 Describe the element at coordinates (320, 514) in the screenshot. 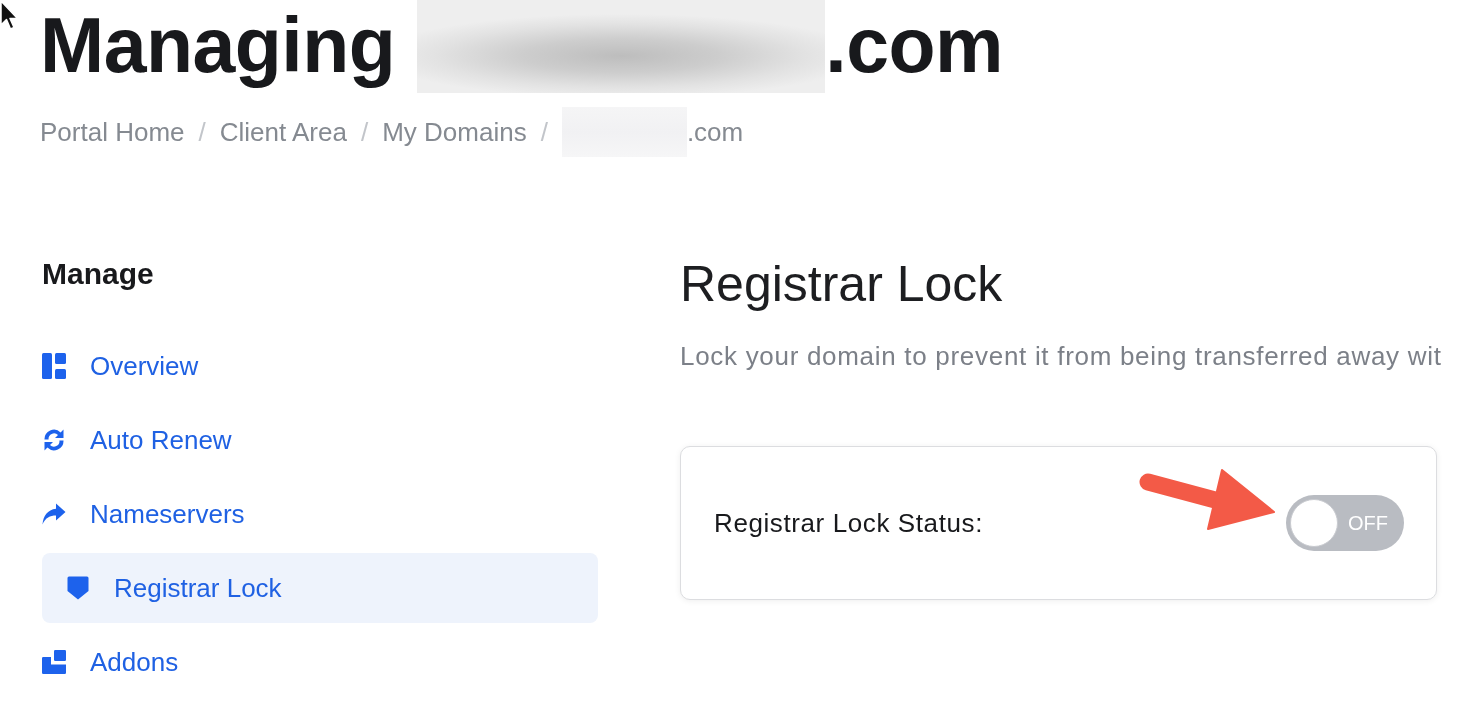

I see `sidebar-item: Nameservers` at that location.